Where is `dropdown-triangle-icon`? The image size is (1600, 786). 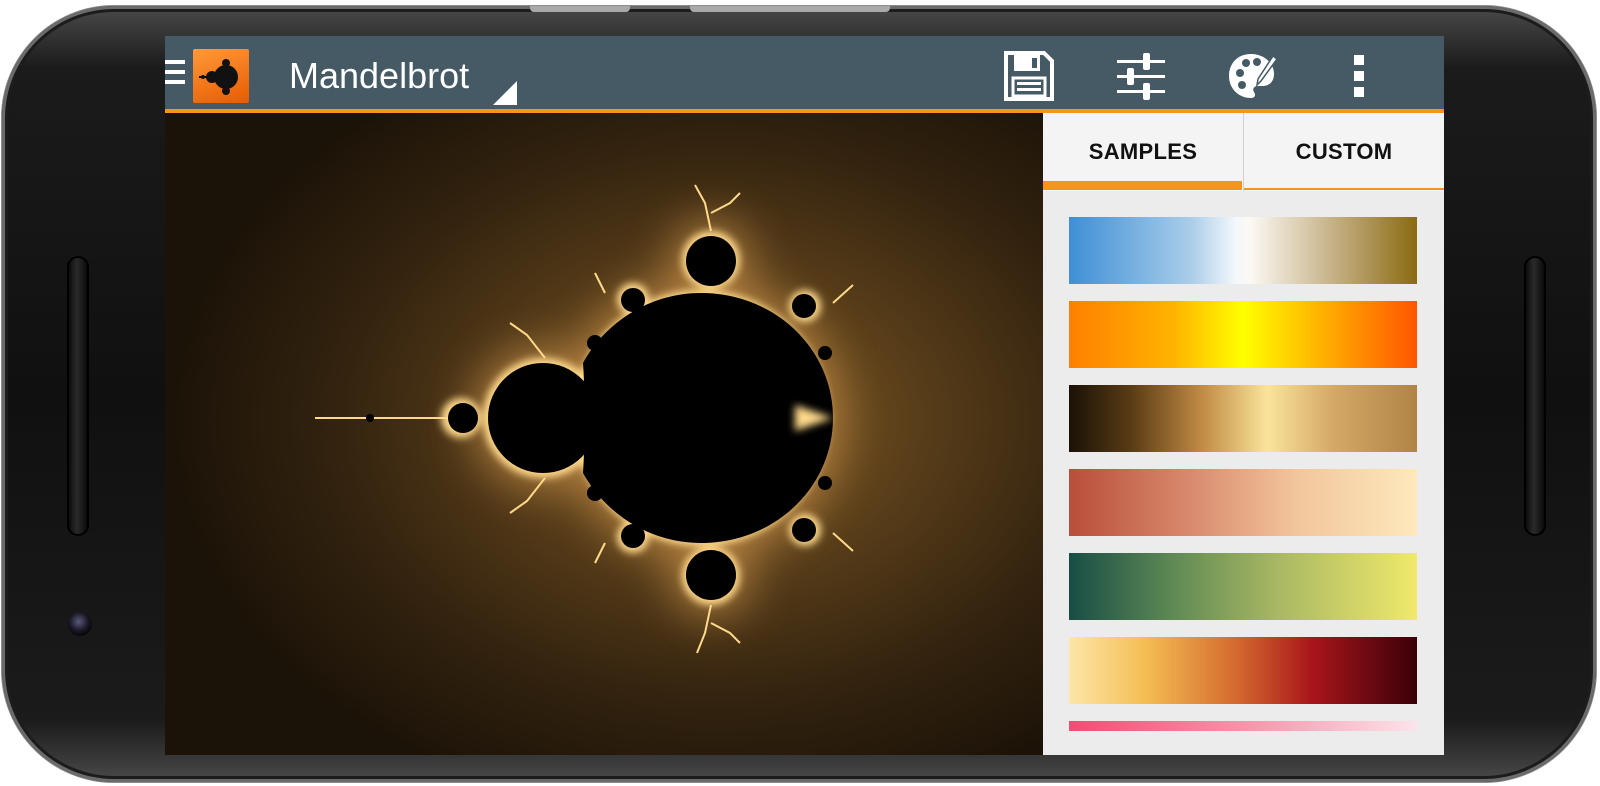 dropdown-triangle-icon is located at coordinates (505, 93).